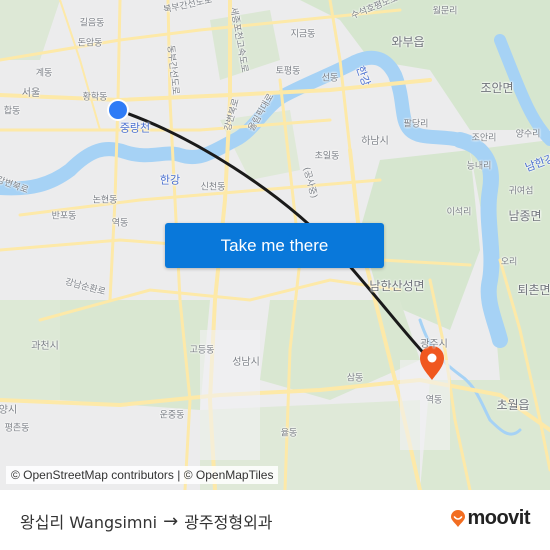 Image resolution: width=550 pixels, height=550 pixels. What do you see at coordinates (118, 110) in the screenshot?
I see `origin-marker` at bounding box center [118, 110].